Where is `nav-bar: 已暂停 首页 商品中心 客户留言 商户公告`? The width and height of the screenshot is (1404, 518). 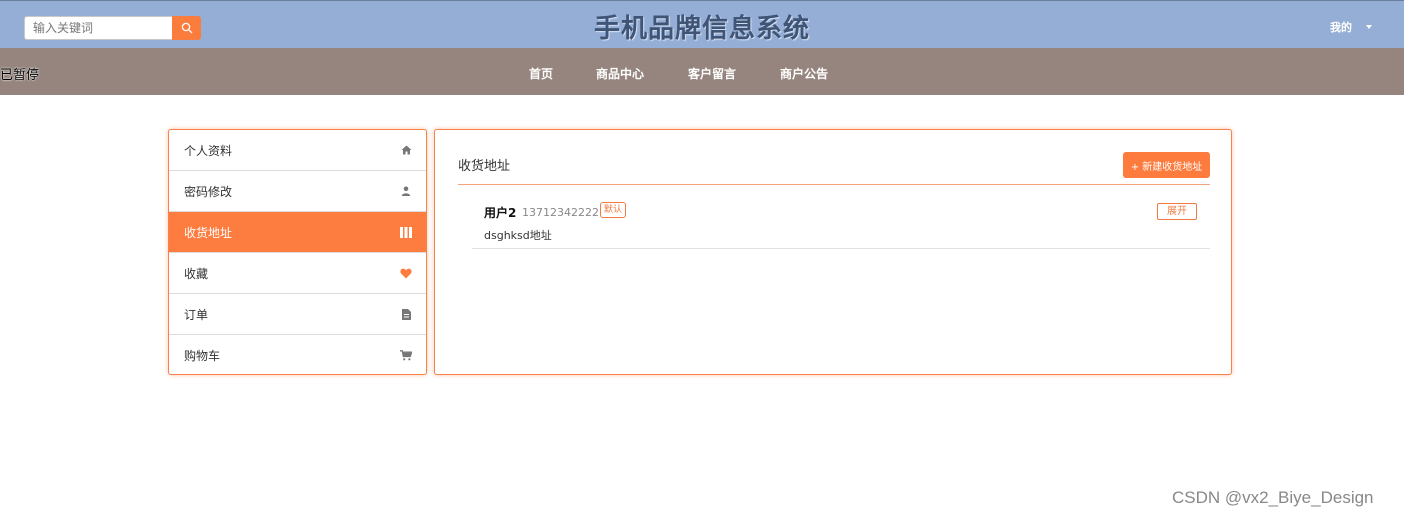
nav-bar: 已暂停 首页 商品中心 客户留言 商户公告 is located at coordinates (702, 71).